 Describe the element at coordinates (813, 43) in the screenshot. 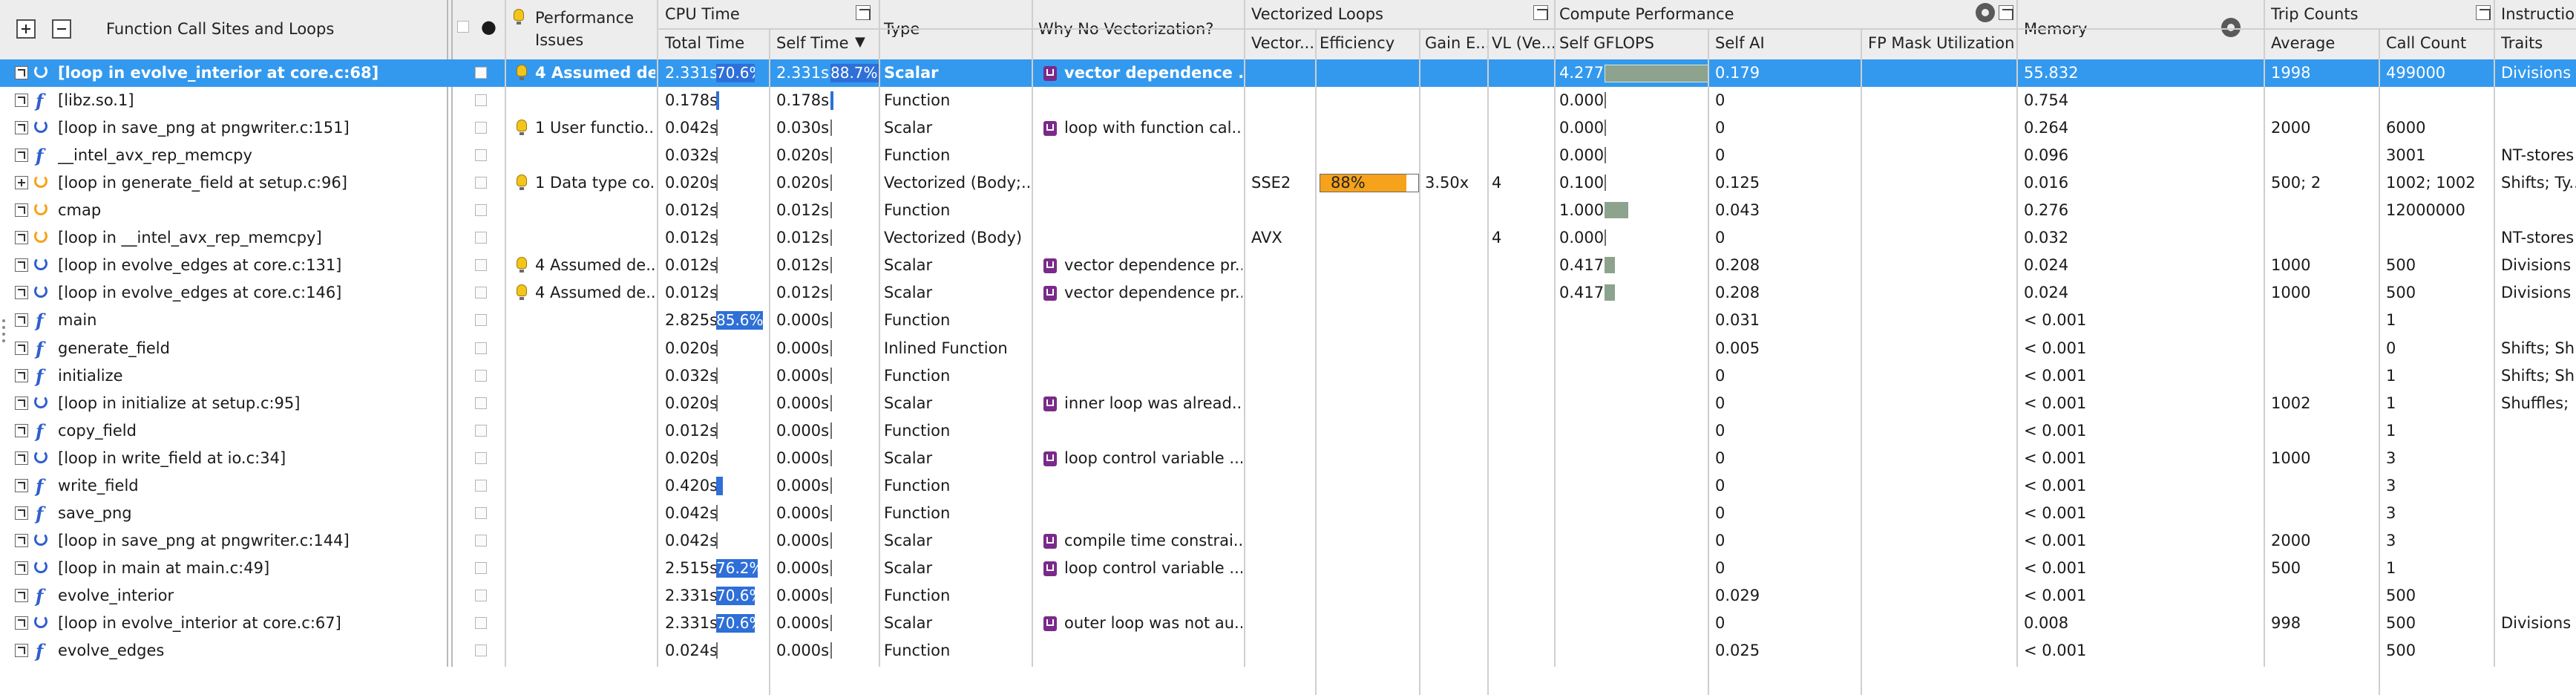

I see `self-time-header: Self Time` at that location.